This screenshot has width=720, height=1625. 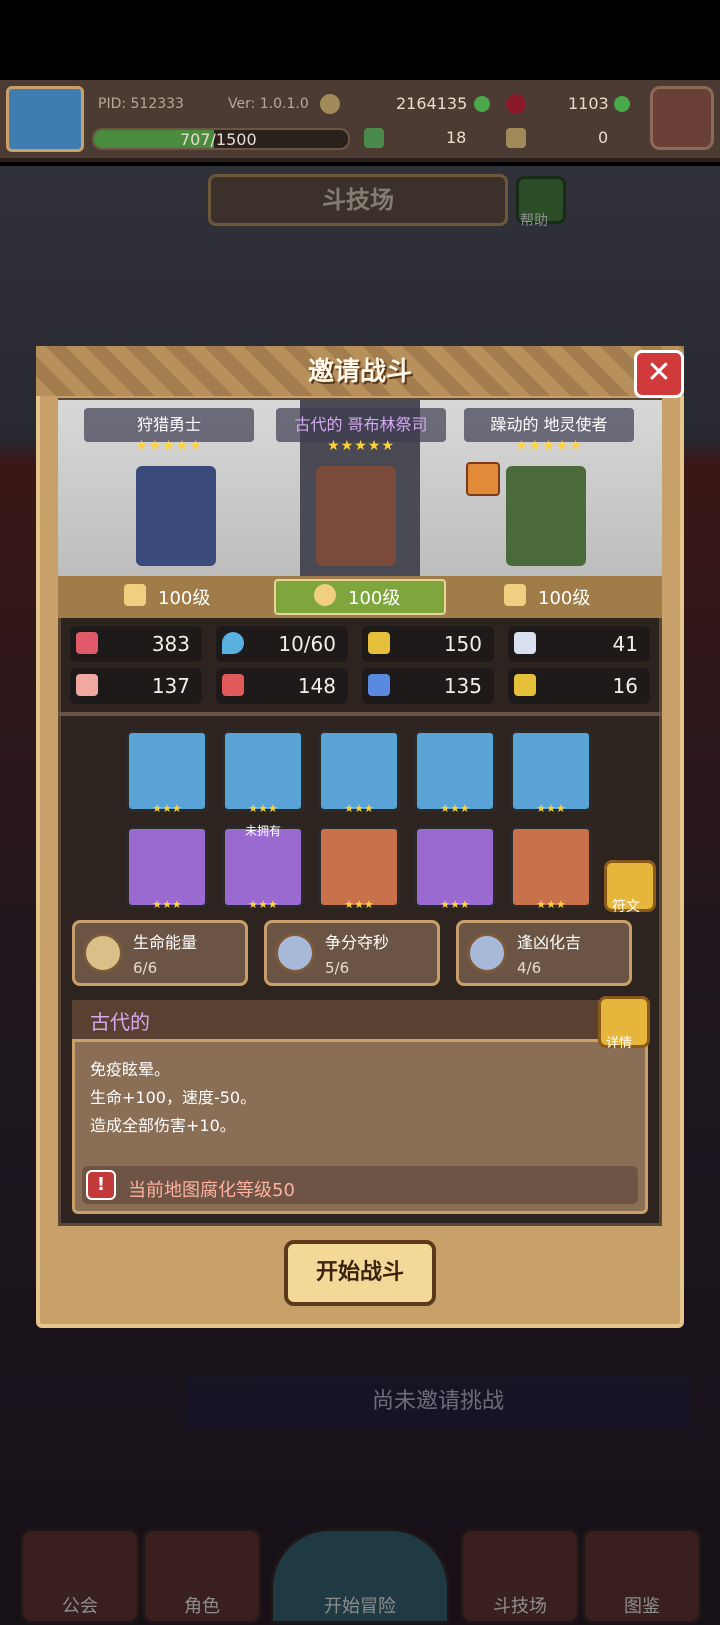 I want to click on unit-name-3: 躁动的 地灵使者, so click(x=549, y=425).